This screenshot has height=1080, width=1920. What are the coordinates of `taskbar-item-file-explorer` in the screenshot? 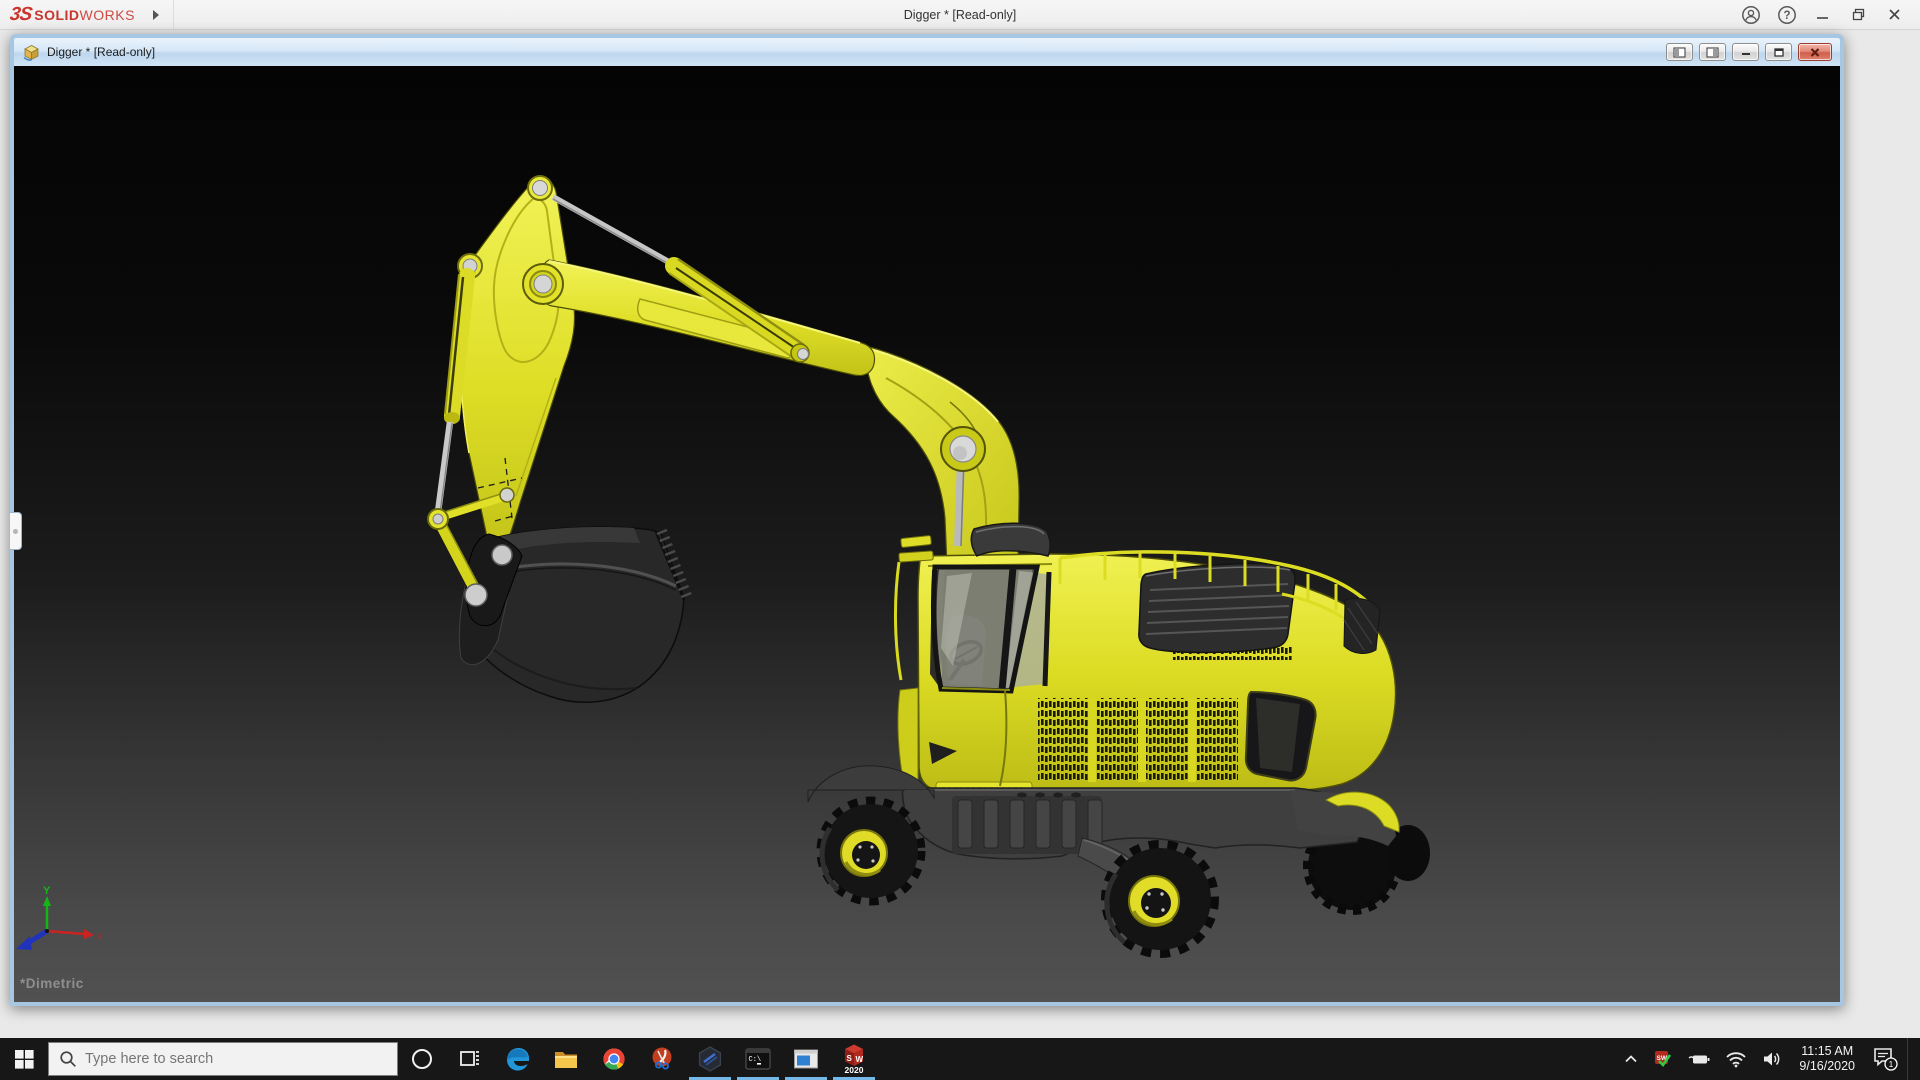 It's located at (566, 1059).